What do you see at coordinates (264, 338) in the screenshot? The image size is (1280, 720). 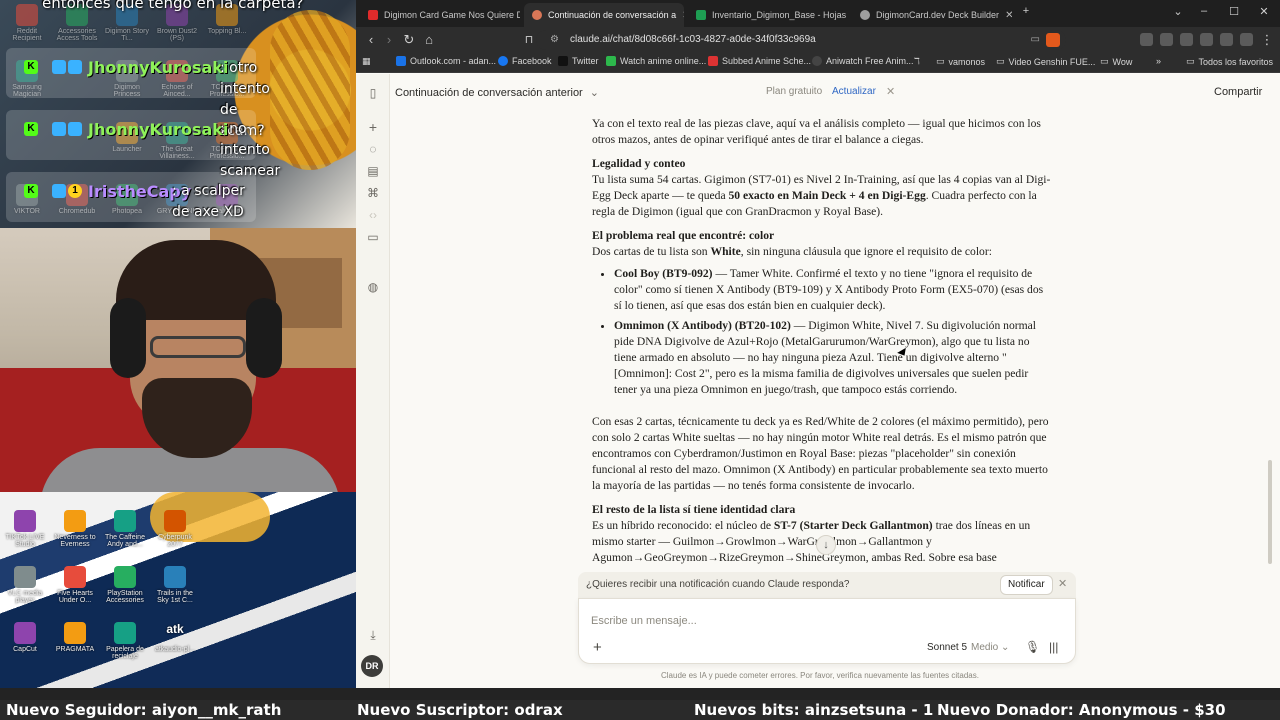 I see `headset-icon` at bounding box center [264, 338].